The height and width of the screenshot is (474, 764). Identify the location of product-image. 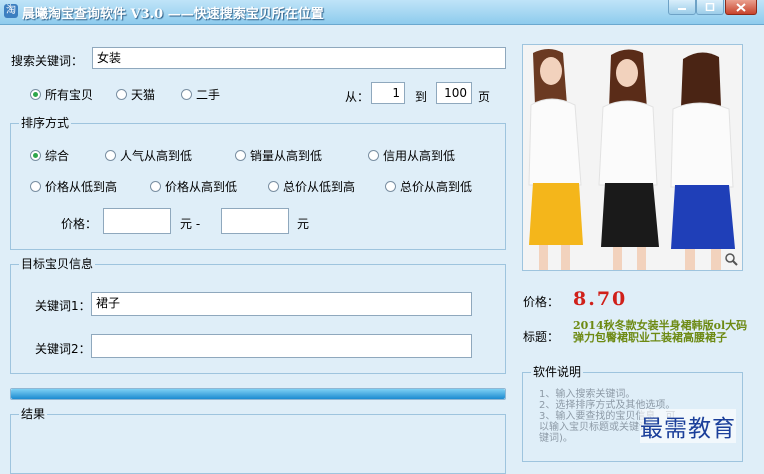
(632, 157).